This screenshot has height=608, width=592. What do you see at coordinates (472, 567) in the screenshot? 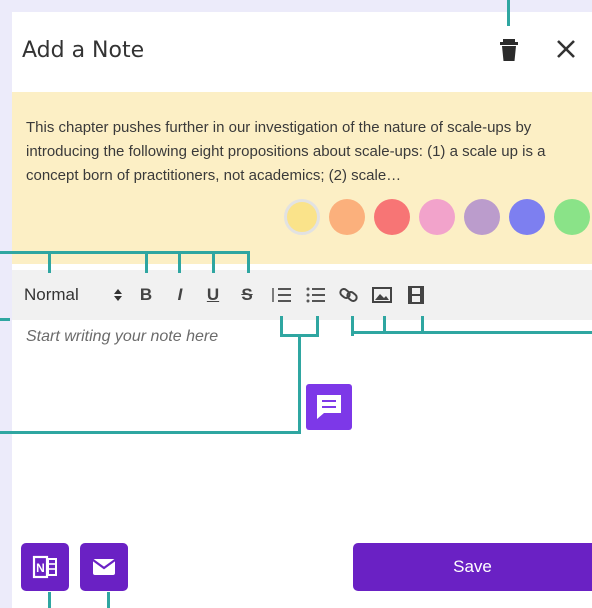
I see `save-button: Save` at bounding box center [472, 567].